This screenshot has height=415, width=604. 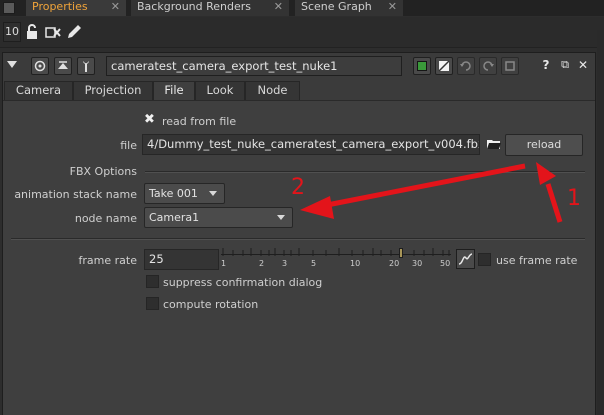 I want to click on annotation-overlay: 1 2, so click(x=436, y=192).